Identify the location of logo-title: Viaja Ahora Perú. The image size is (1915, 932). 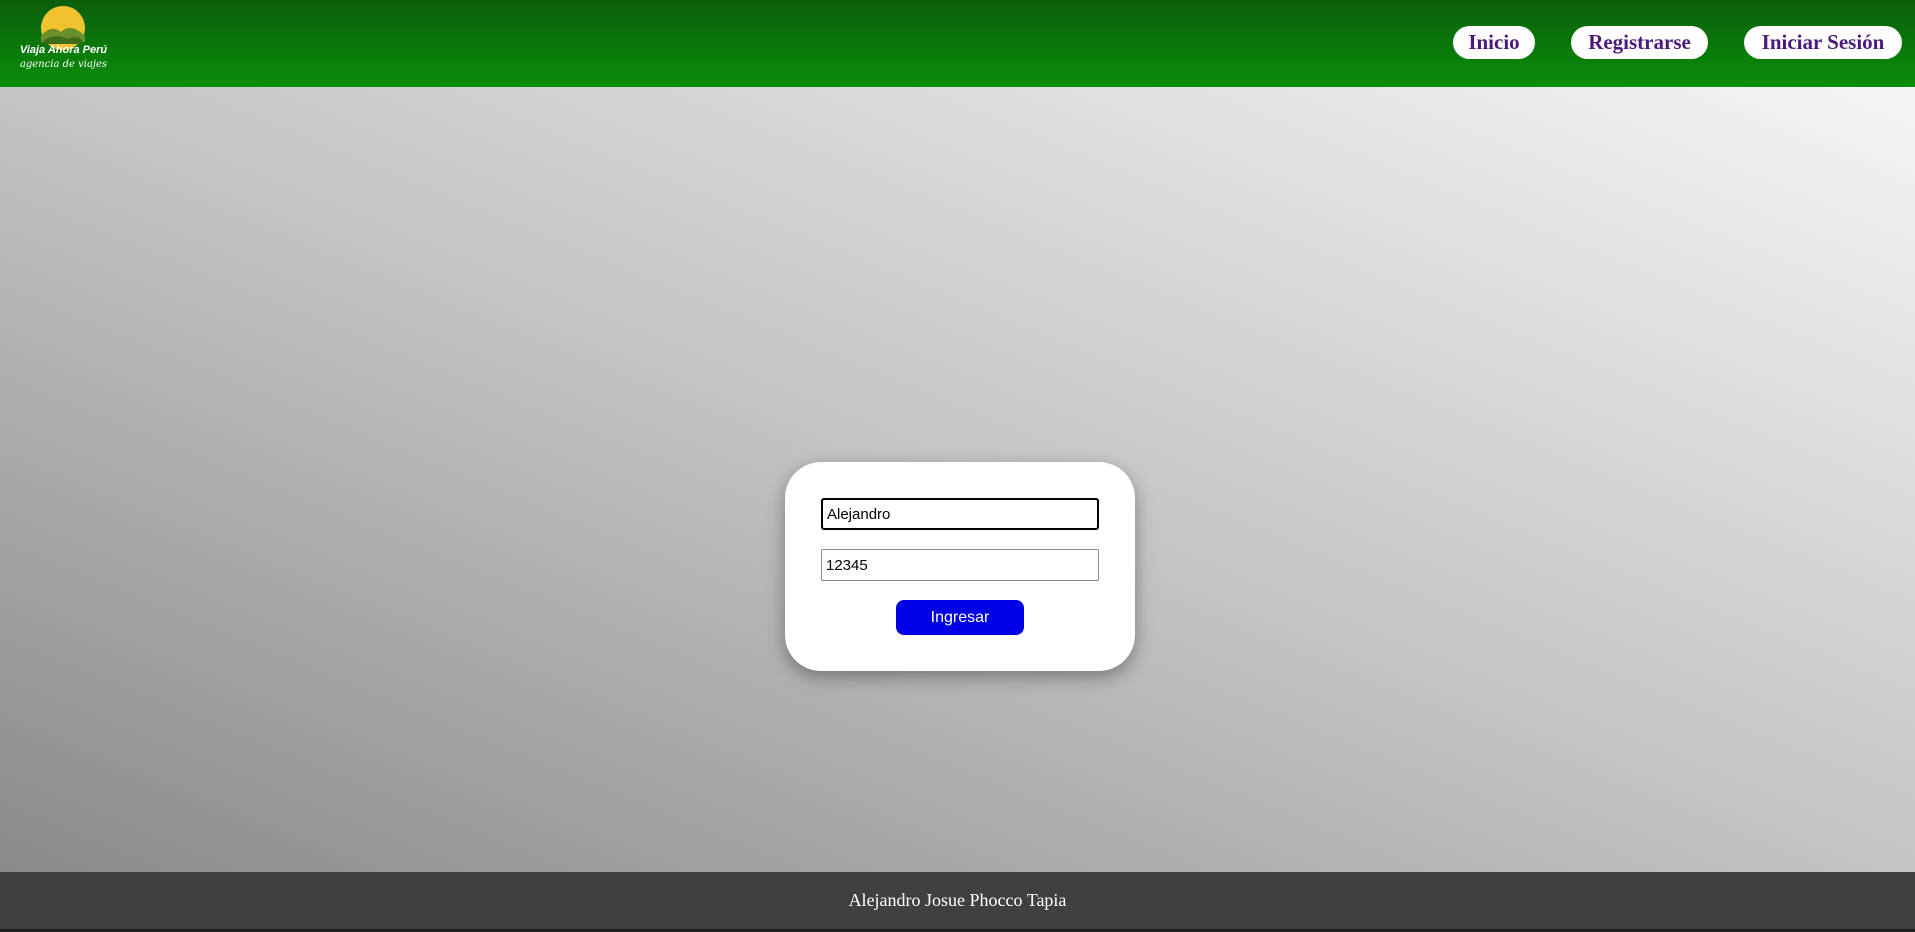
(63, 50).